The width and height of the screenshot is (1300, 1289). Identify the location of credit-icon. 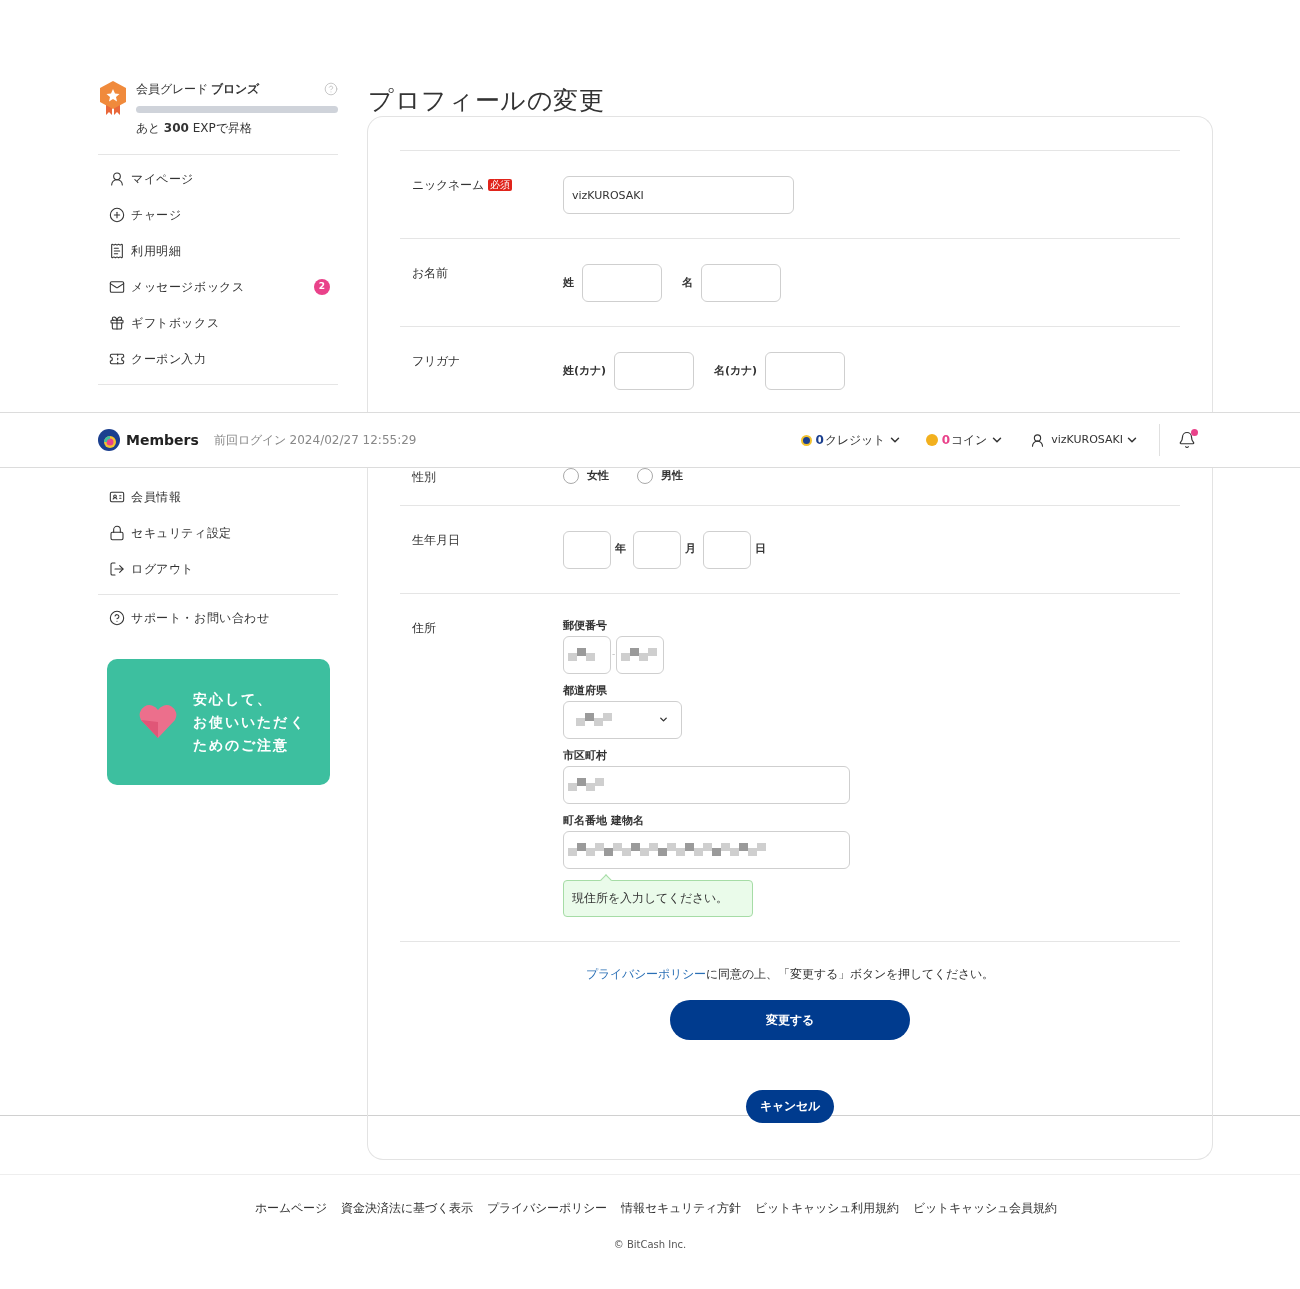
(806, 440).